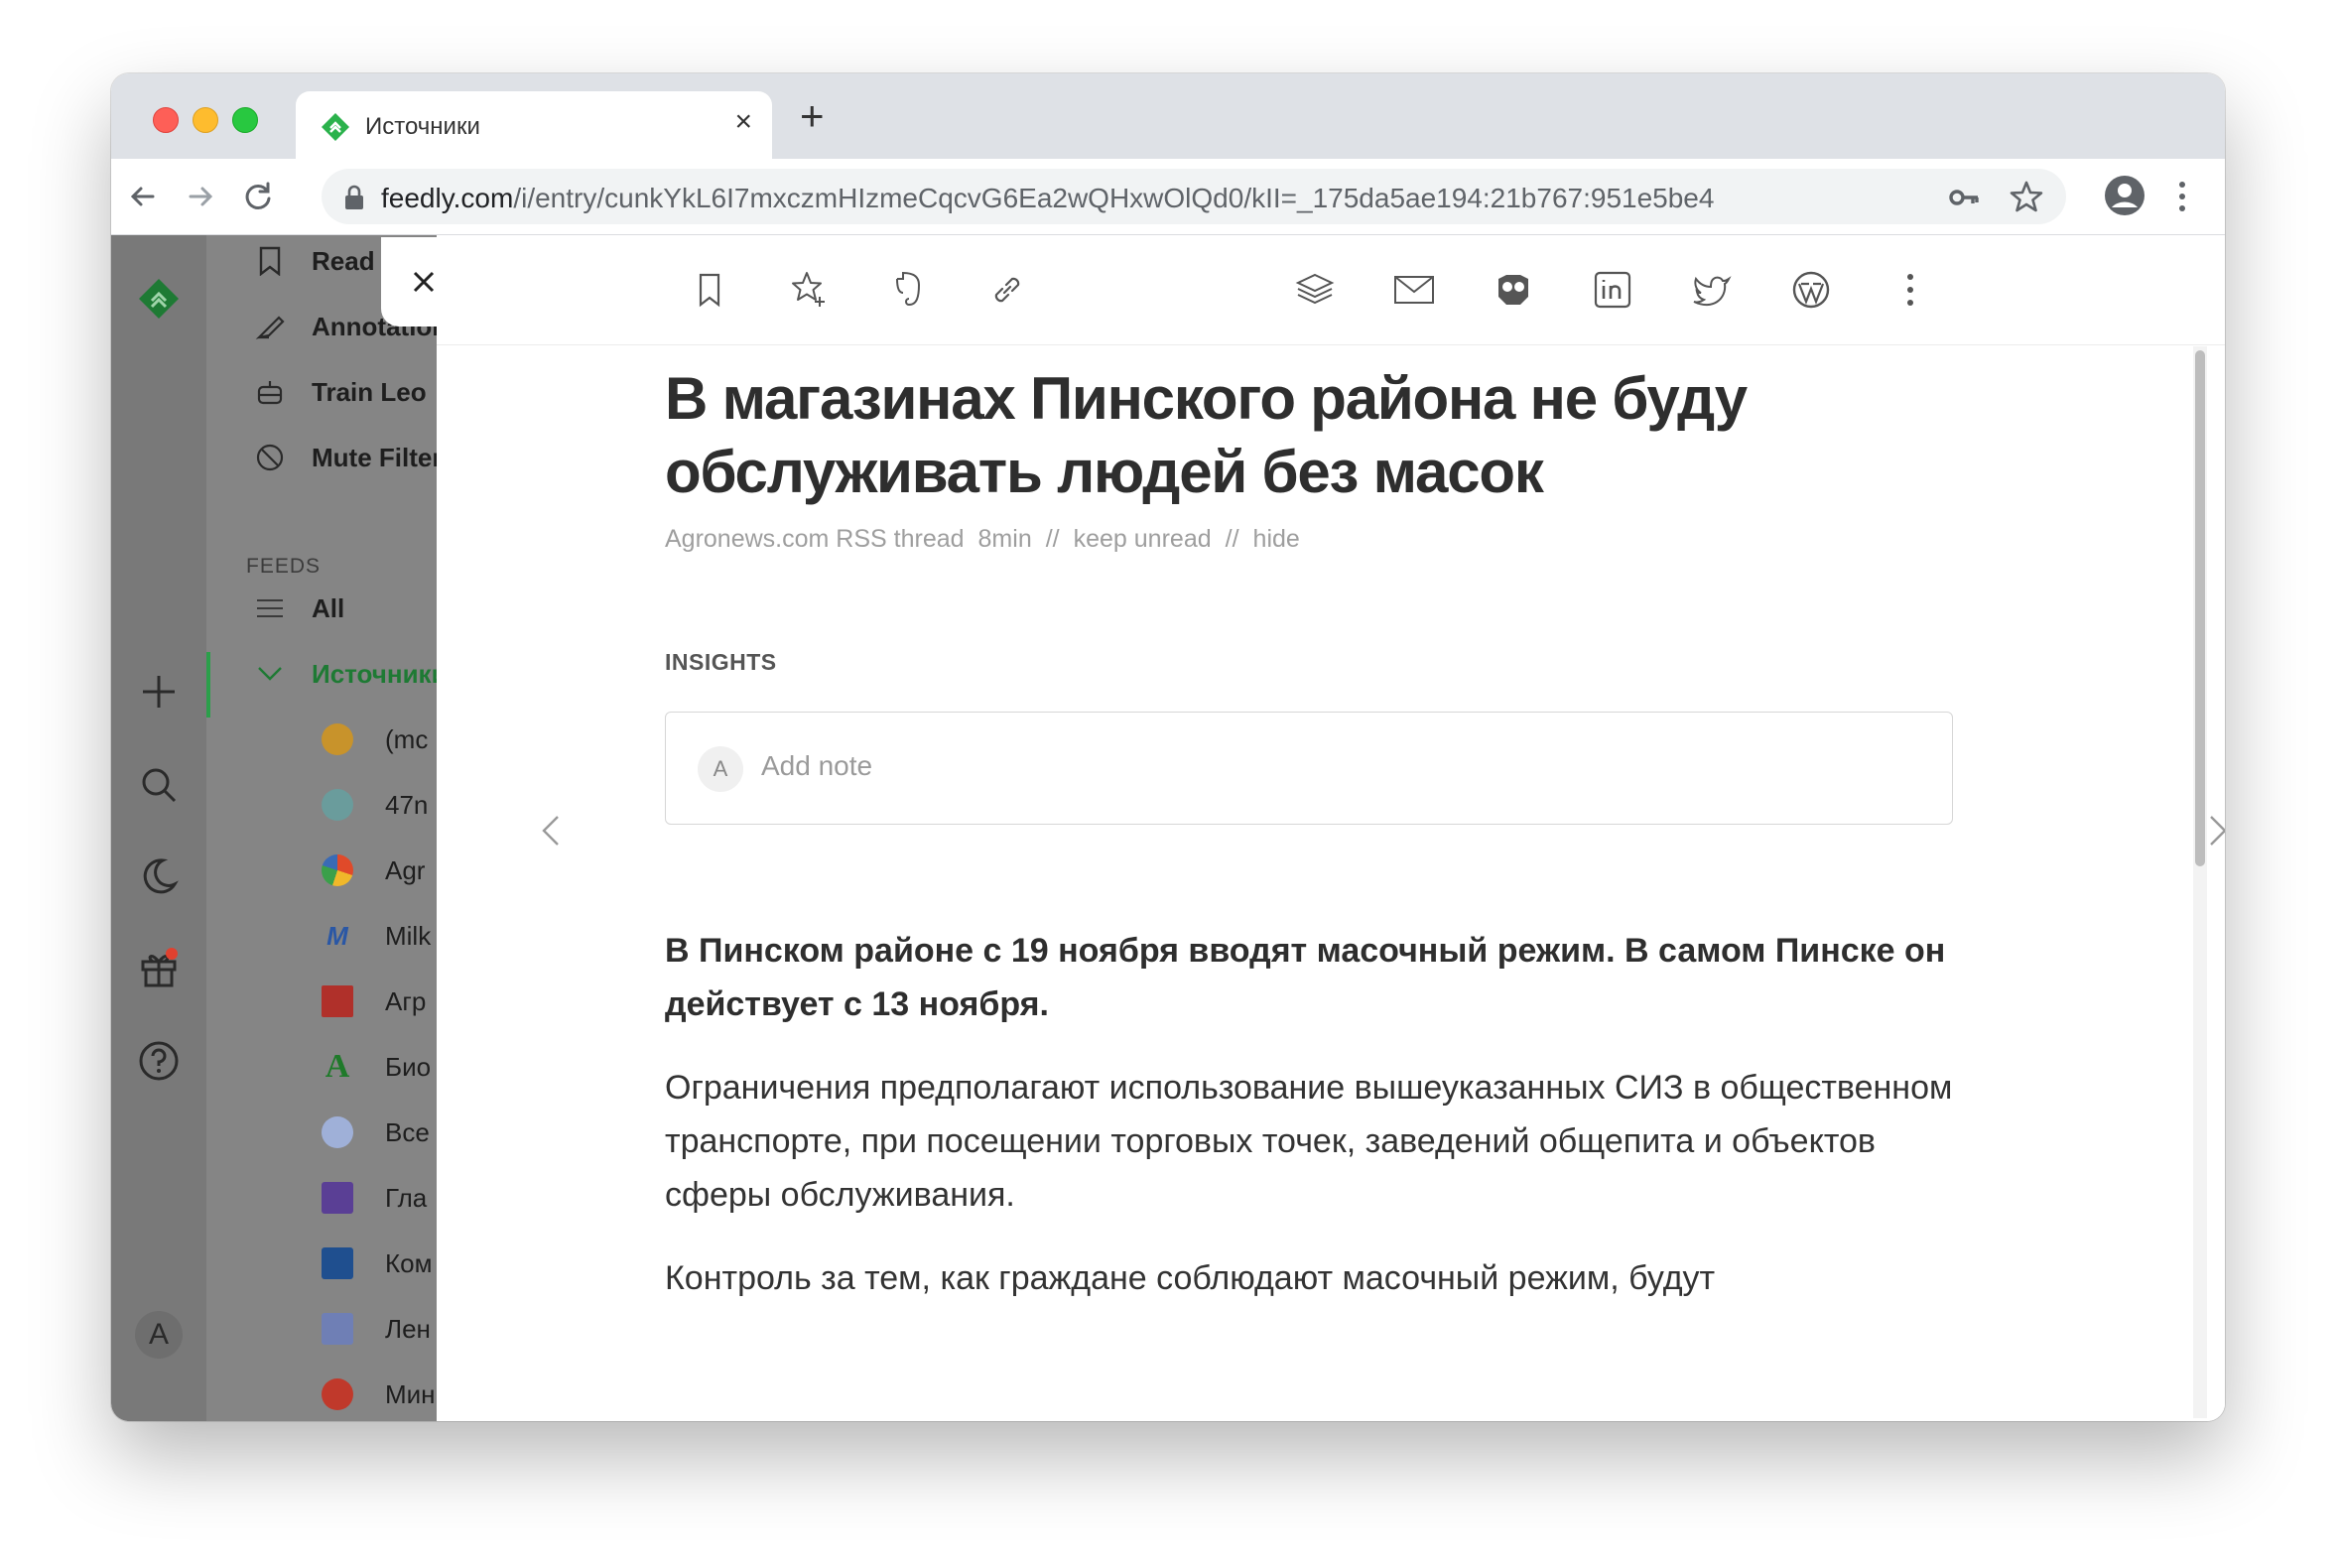 This screenshot has height=1568, width=2340. I want to click on twitter-icon, so click(1712, 290).